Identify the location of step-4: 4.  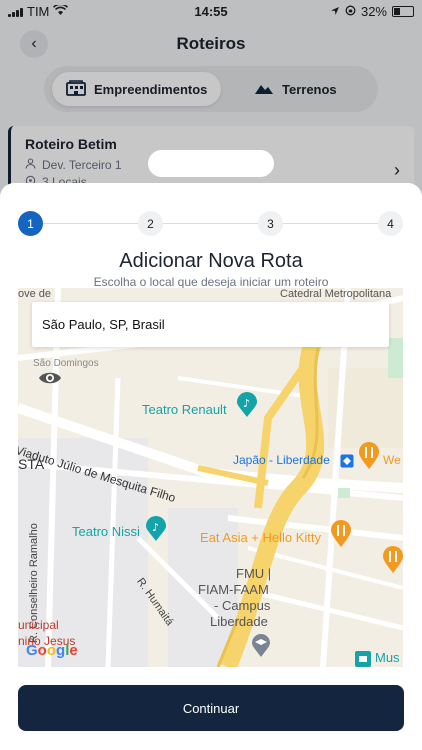
(390, 223).